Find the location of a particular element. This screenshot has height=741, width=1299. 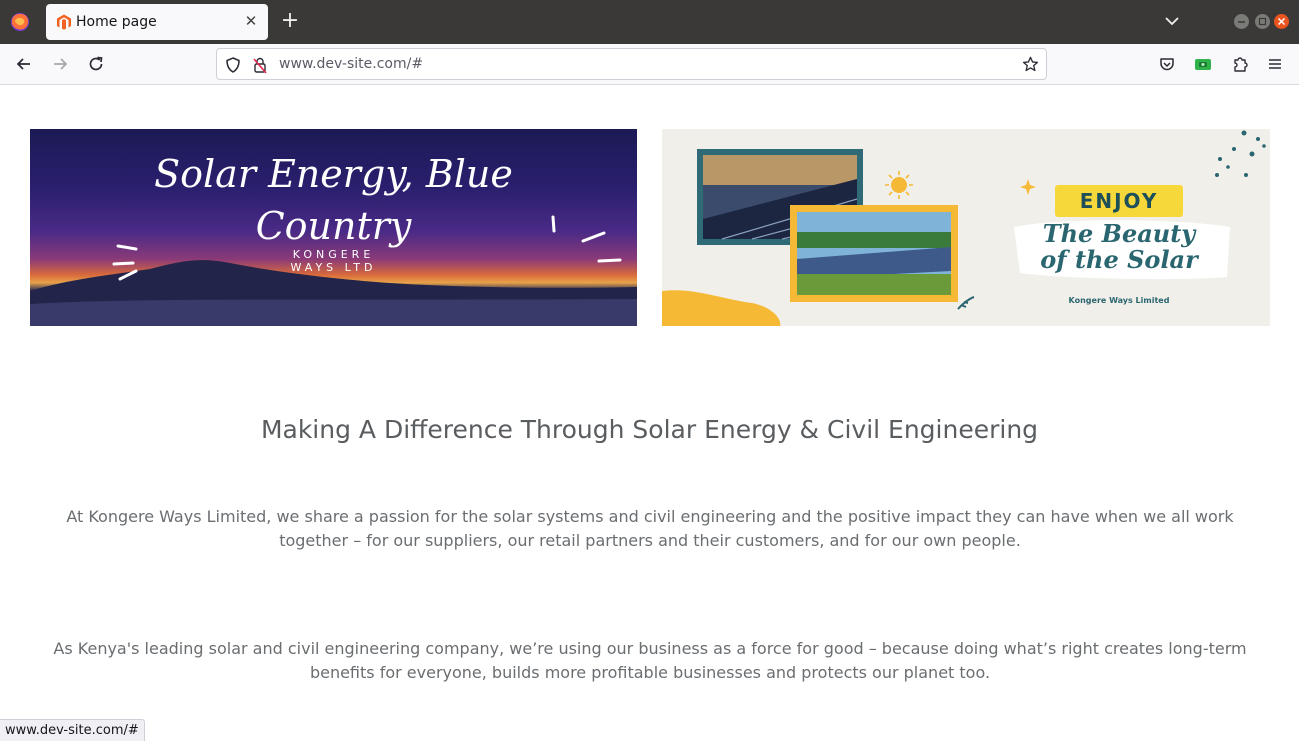

magento-favicon-icon is located at coordinates (64, 22).